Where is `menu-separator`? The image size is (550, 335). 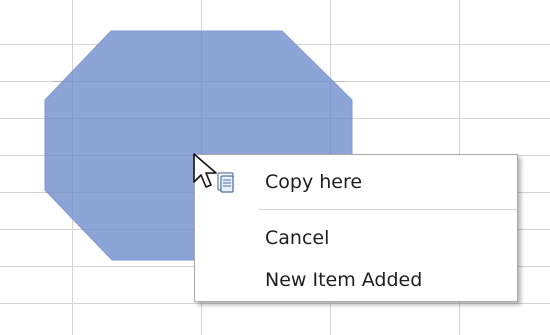
menu-separator is located at coordinates (388, 209).